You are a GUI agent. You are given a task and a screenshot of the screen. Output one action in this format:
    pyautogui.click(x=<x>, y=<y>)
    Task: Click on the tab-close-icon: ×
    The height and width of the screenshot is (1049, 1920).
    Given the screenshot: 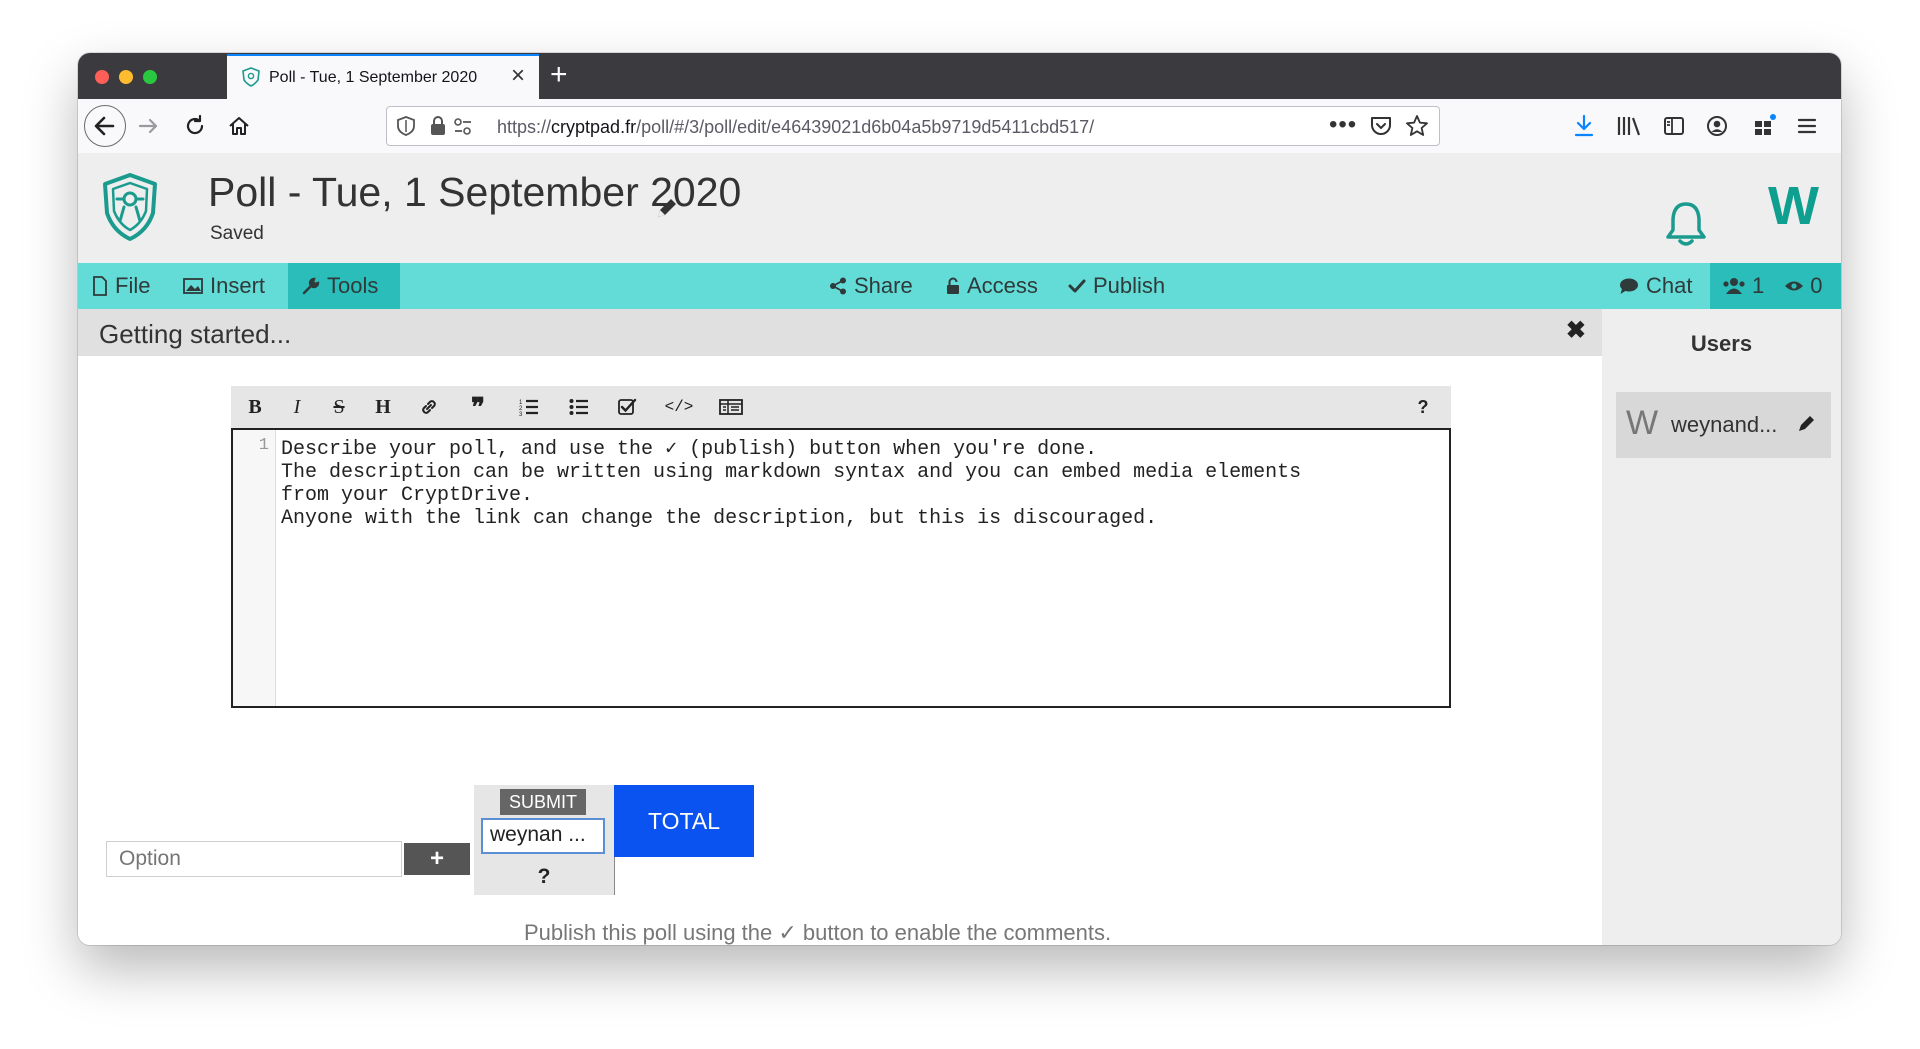 What is the action you would take?
    pyautogui.click(x=518, y=76)
    